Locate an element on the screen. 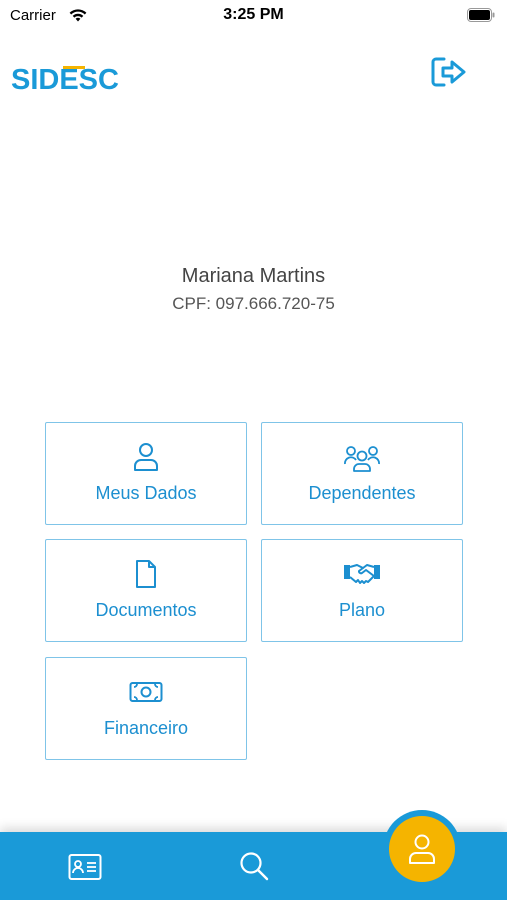 This screenshot has width=507, height=900. plano-button: Plano is located at coordinates (362, 590).